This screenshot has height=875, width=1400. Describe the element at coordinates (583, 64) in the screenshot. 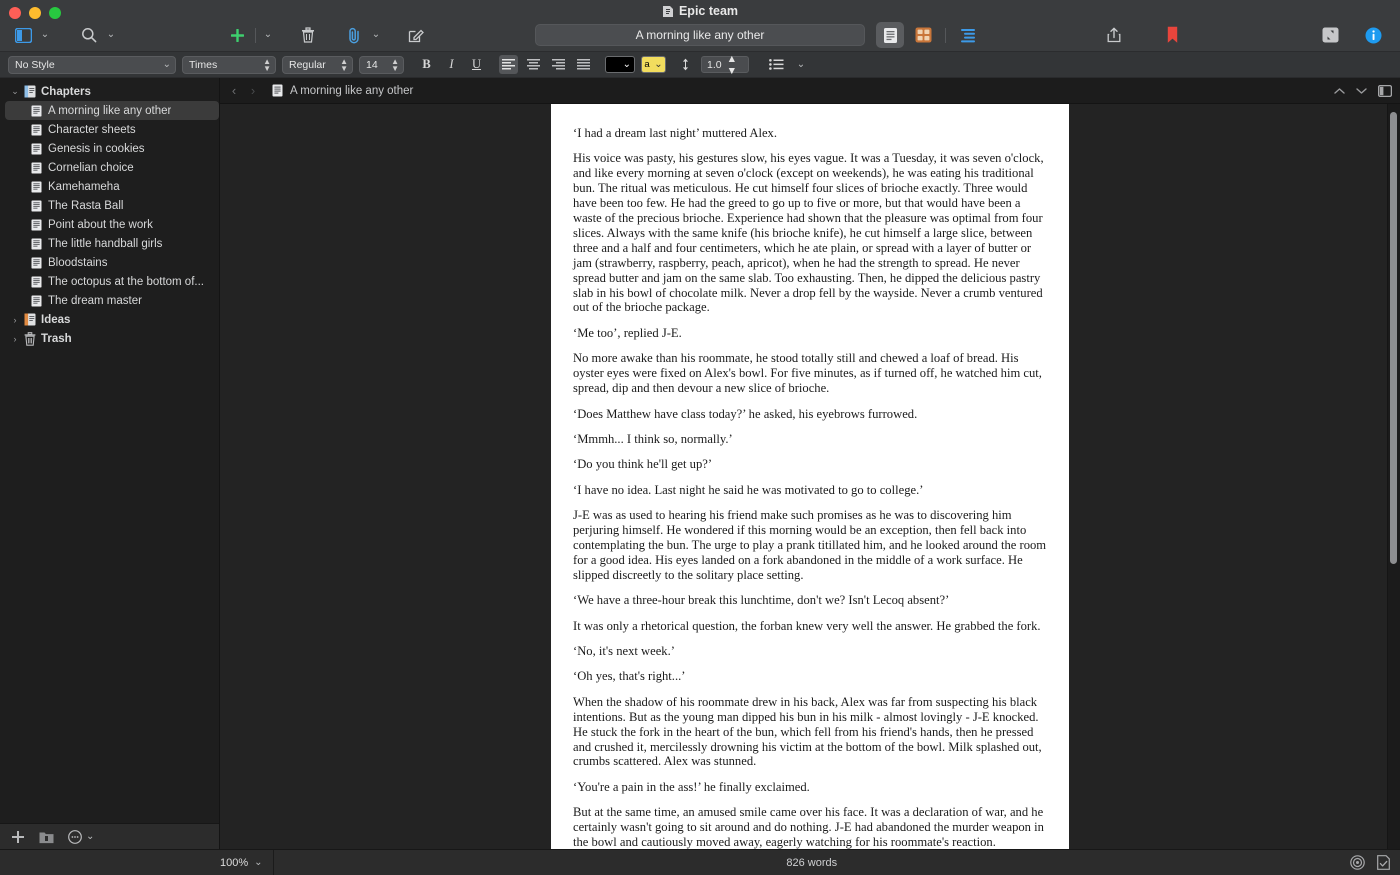

I see `align-justify-button` at that location.